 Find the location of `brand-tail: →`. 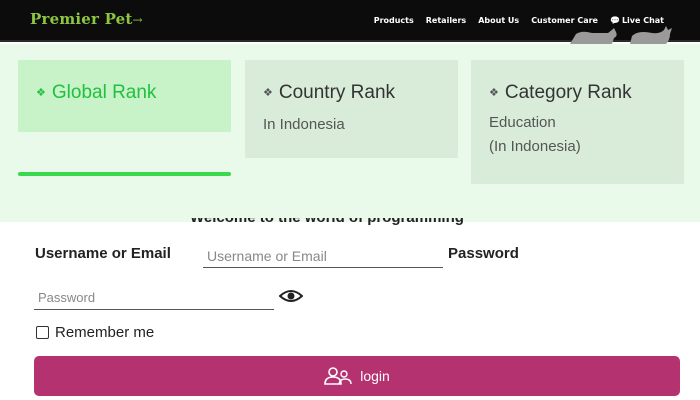

brand-tail: → is located at coordinates (137, 20).